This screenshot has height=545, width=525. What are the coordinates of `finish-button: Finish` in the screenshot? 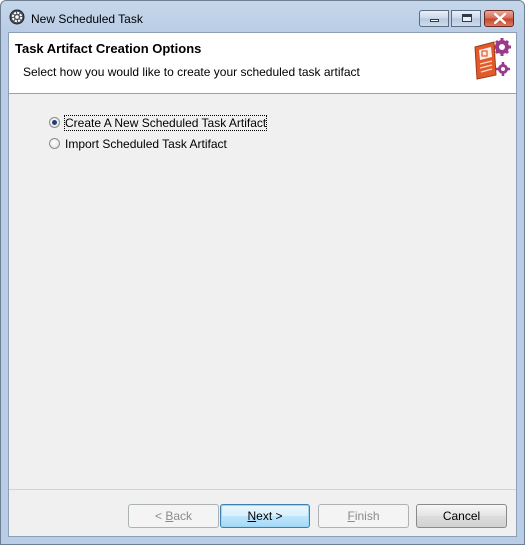 It's located at (363, 516).